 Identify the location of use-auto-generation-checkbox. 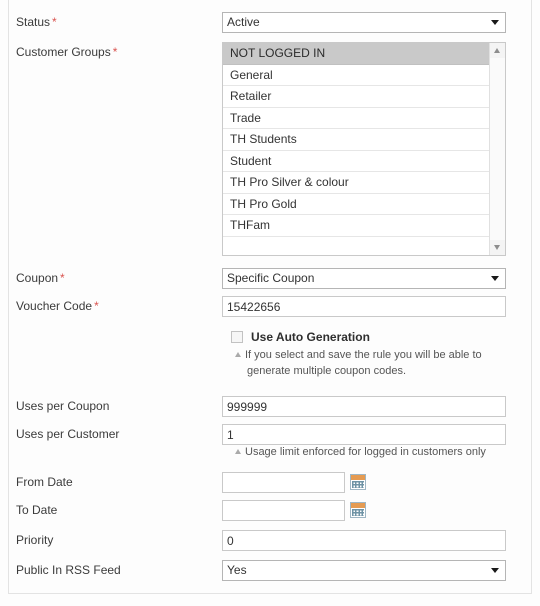
(237, 337).